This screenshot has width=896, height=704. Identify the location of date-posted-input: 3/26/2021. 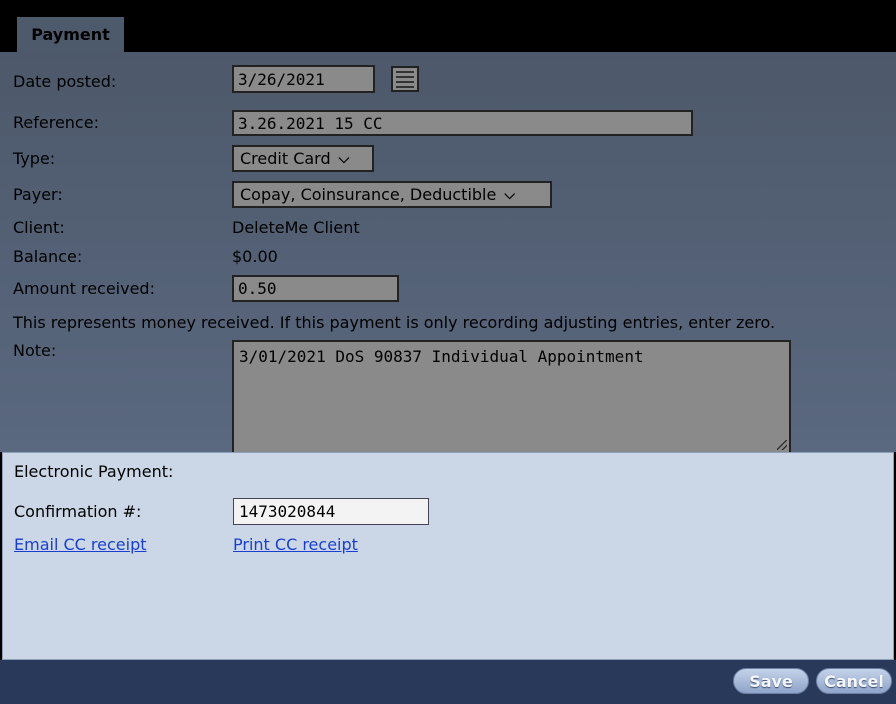
(303, 79).